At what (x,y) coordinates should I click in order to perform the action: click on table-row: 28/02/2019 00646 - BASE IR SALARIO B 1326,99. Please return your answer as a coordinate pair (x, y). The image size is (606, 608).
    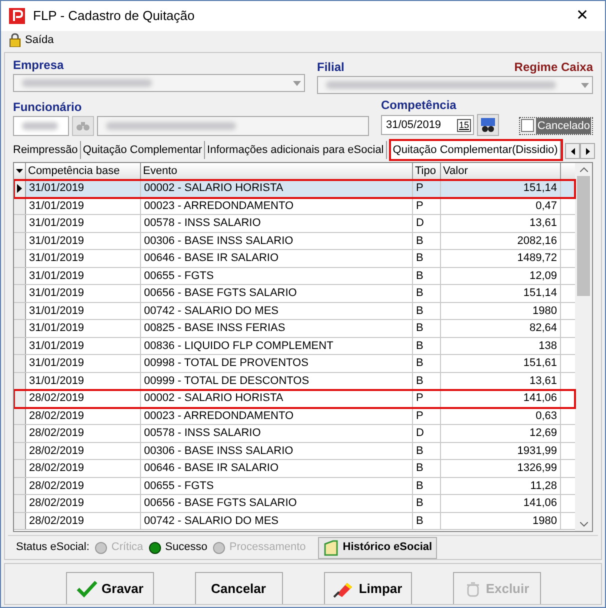
    Looking at the image, I should click on (294, 469).